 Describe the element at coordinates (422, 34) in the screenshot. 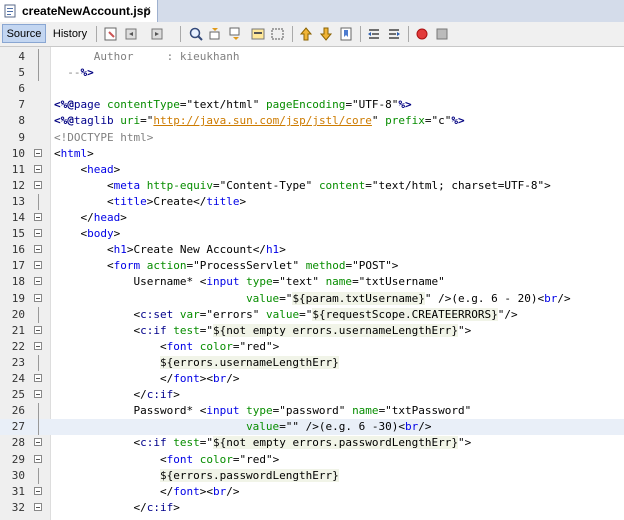

I see `start-macro-recording-icon` at that location.